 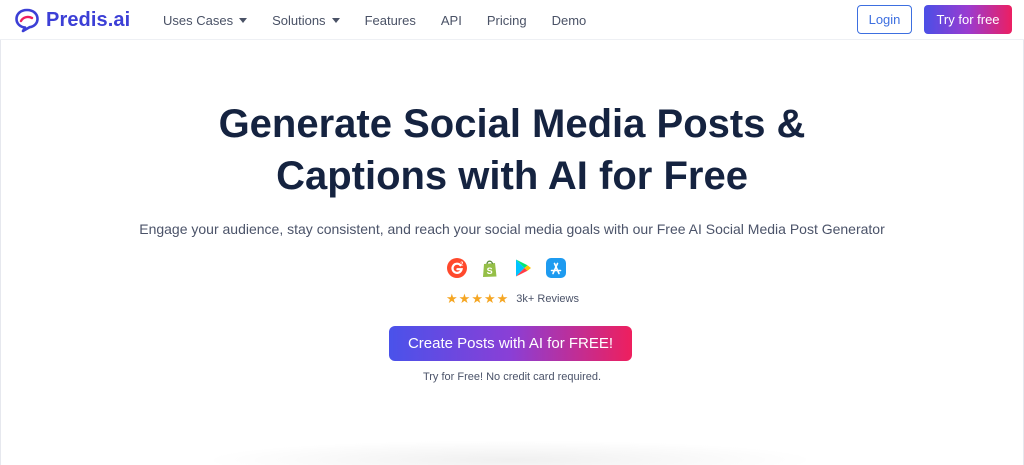 I want to click on star-rating: ★ ★ ★ ★ ★, so click(x=477, y=299).